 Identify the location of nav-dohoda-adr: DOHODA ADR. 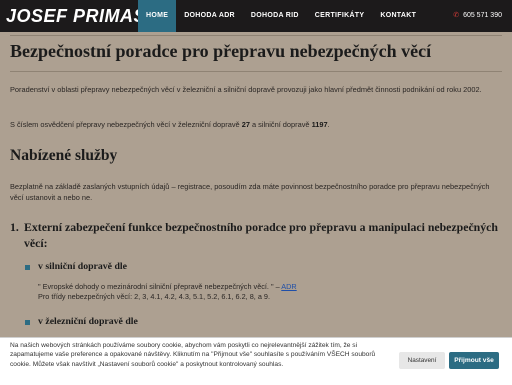
(209, 16).